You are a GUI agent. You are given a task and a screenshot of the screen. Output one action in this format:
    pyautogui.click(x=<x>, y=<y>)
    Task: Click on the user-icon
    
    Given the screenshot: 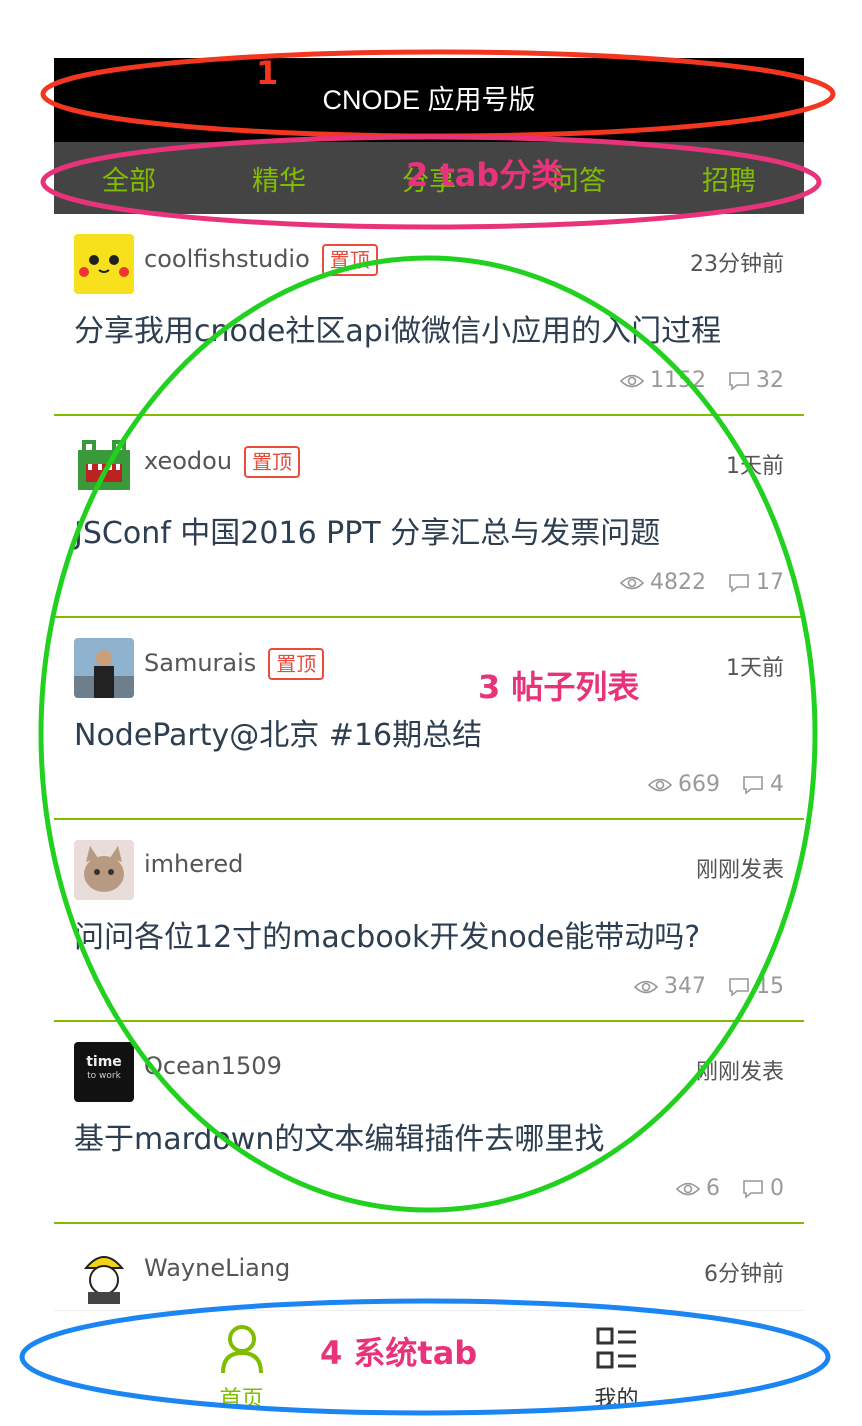 What is the action you would take?
    pyautogui.click(x=241, y=1349)
    